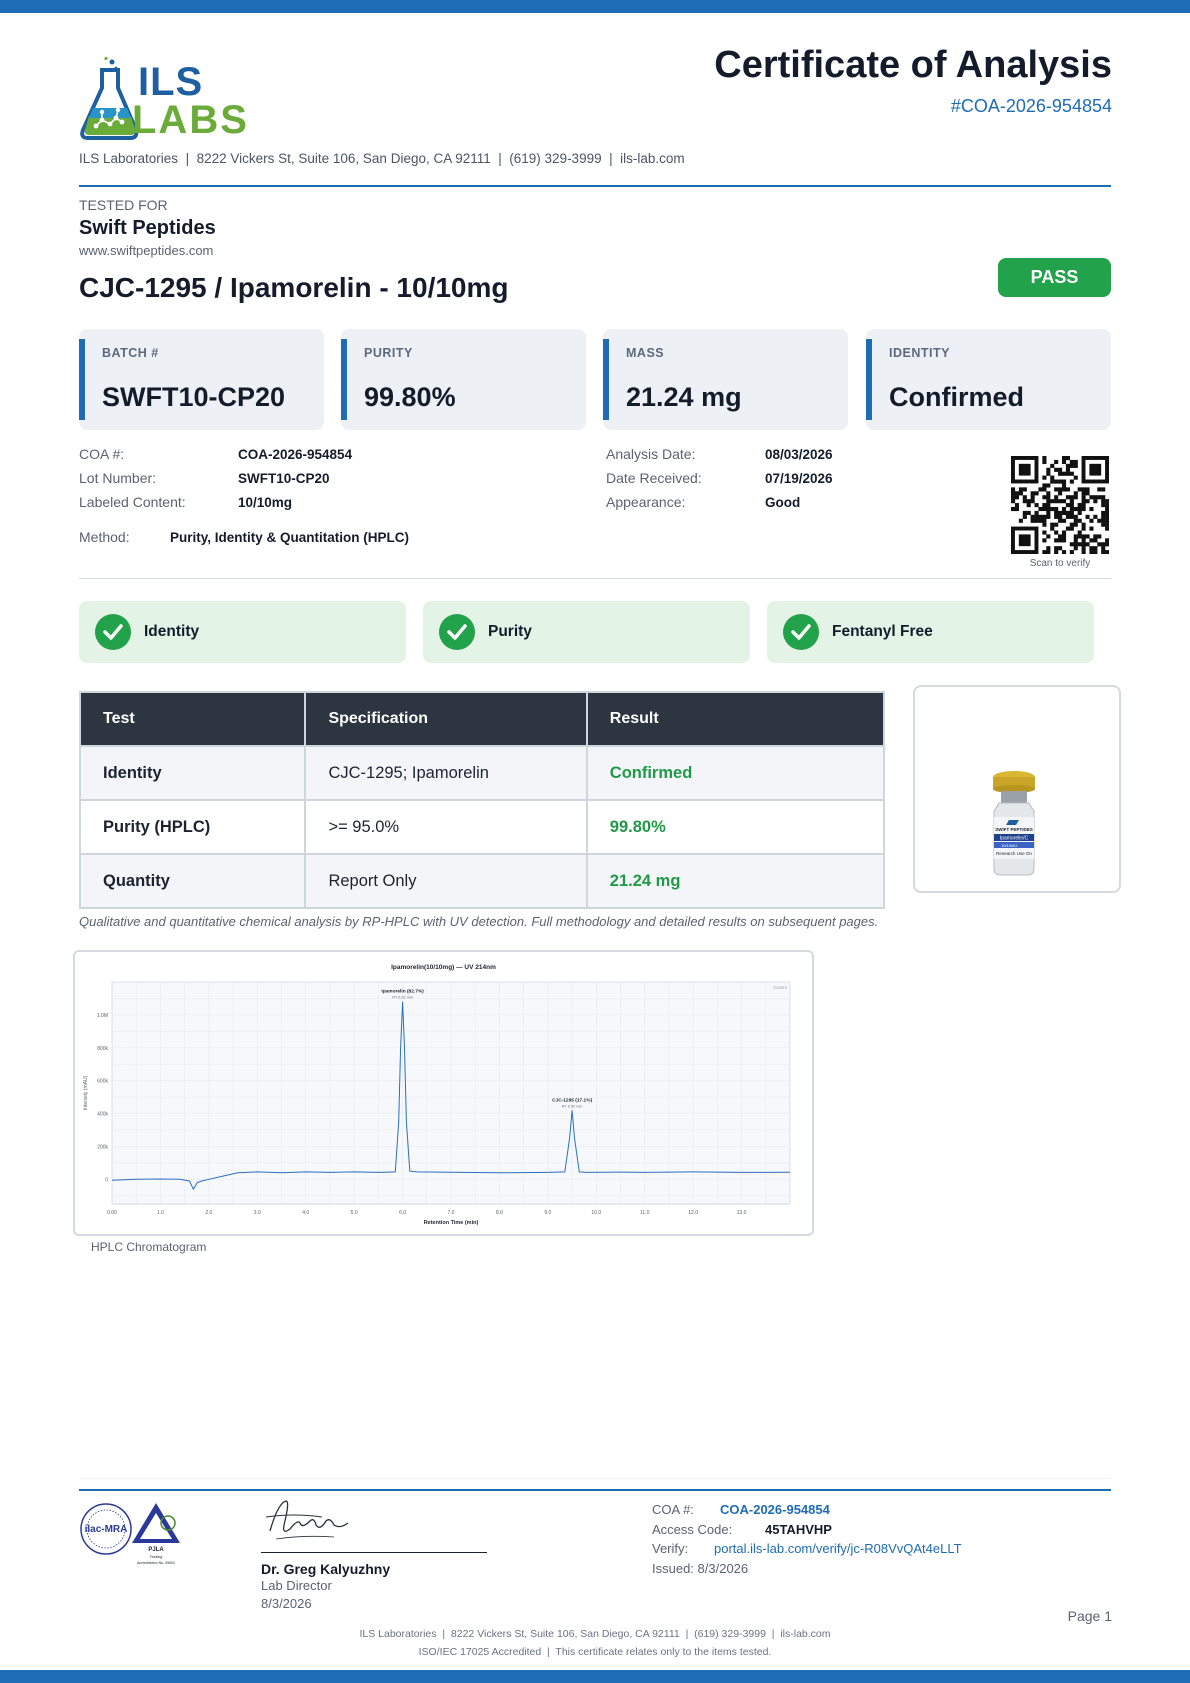 This screenshot has width=1190, height=1683. What do you see at coordinates (296, 1585) in the screenshot?
I see `signer-role: Lab Director` at bounding box center [296, 1585].